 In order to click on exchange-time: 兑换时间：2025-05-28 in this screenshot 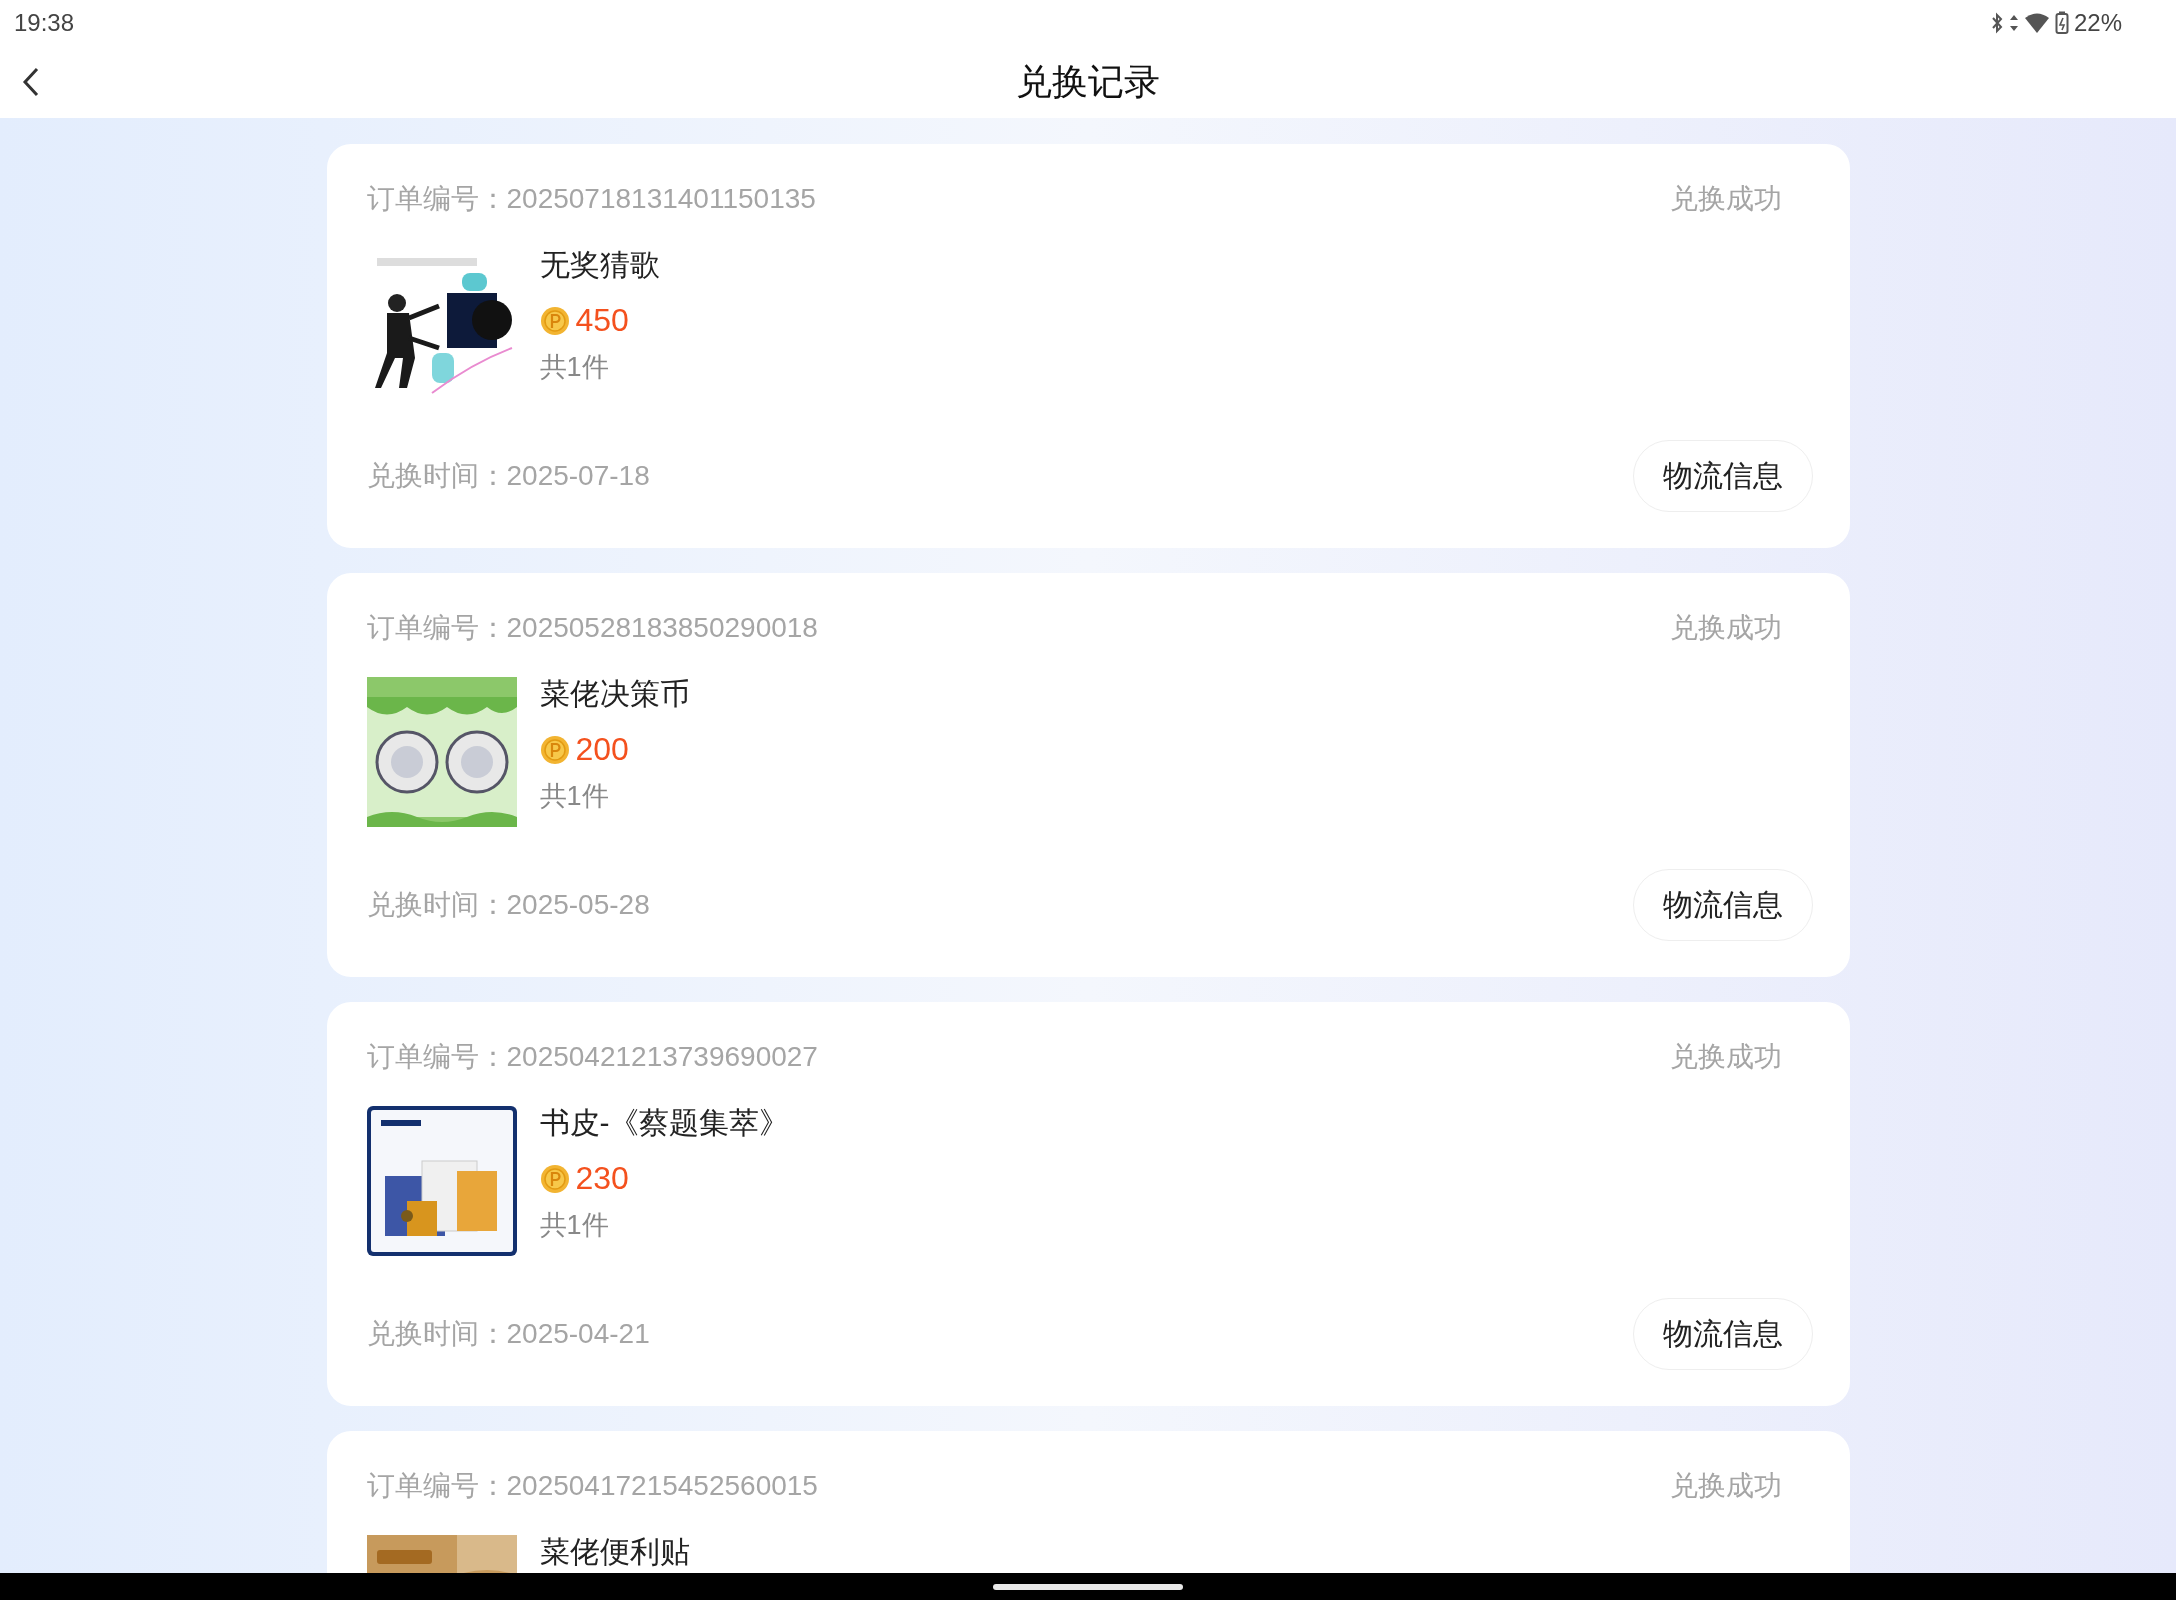, I will do `click(508, 905)`.